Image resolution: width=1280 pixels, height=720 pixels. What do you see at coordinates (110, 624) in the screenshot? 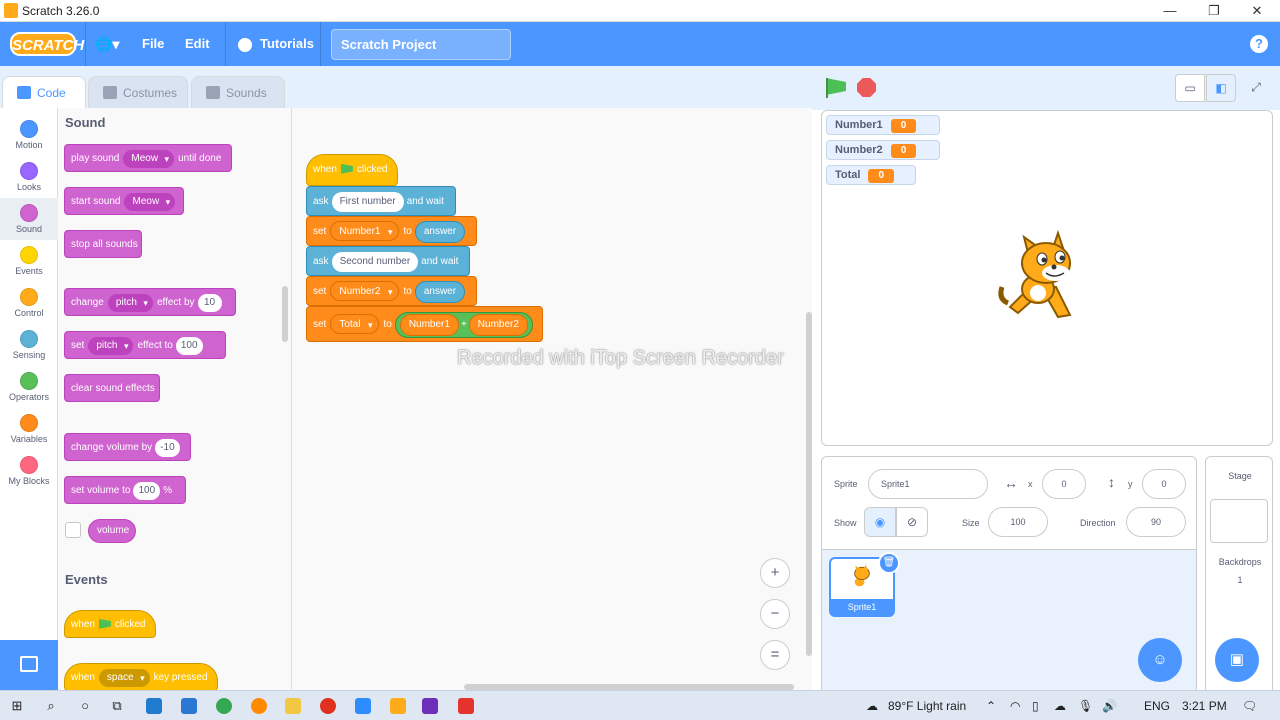
I see `when-flag-clicked-block: when clicked` at bounding box center [110, 624].